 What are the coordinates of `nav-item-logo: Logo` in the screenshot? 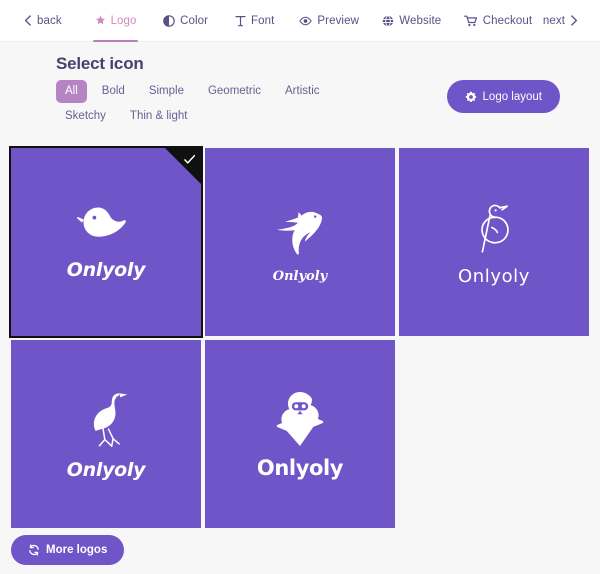 It's located at (115, 21).